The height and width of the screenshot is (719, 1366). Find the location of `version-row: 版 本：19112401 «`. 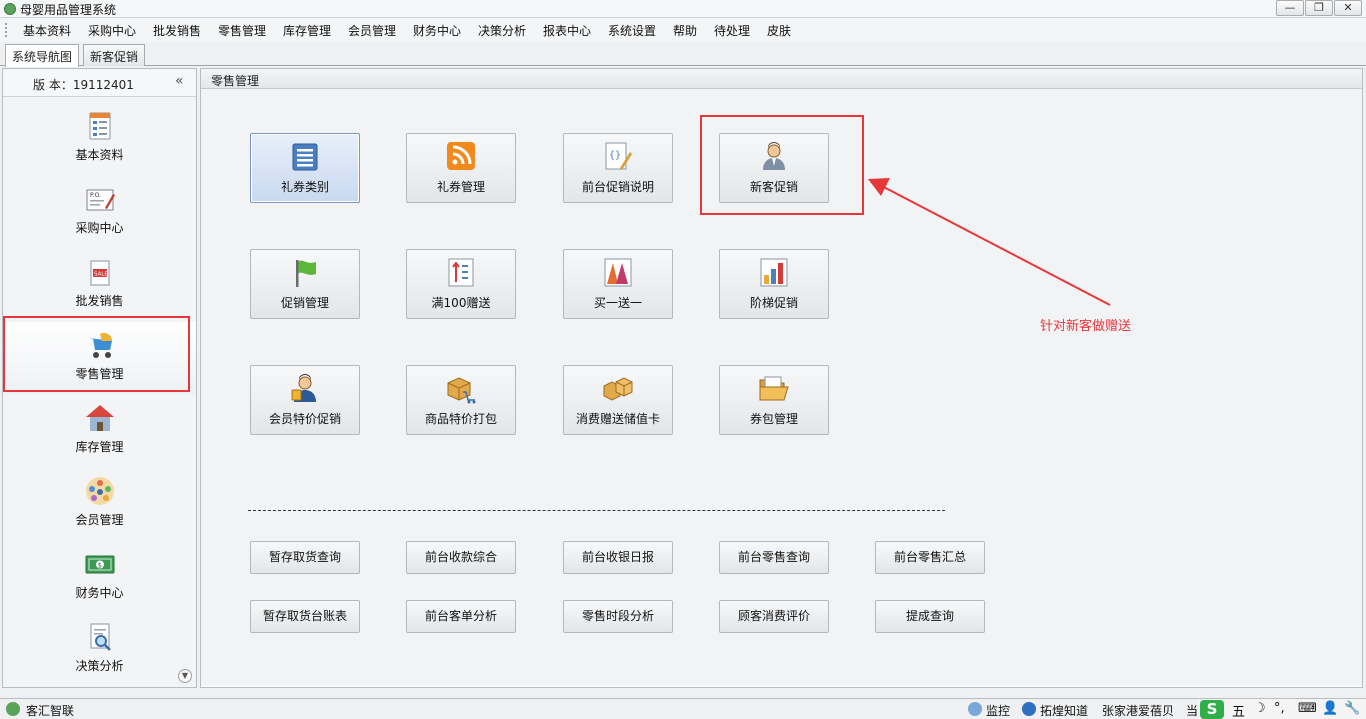

version-row: 版 本：19112401 « is located at coordinates (99, 83).